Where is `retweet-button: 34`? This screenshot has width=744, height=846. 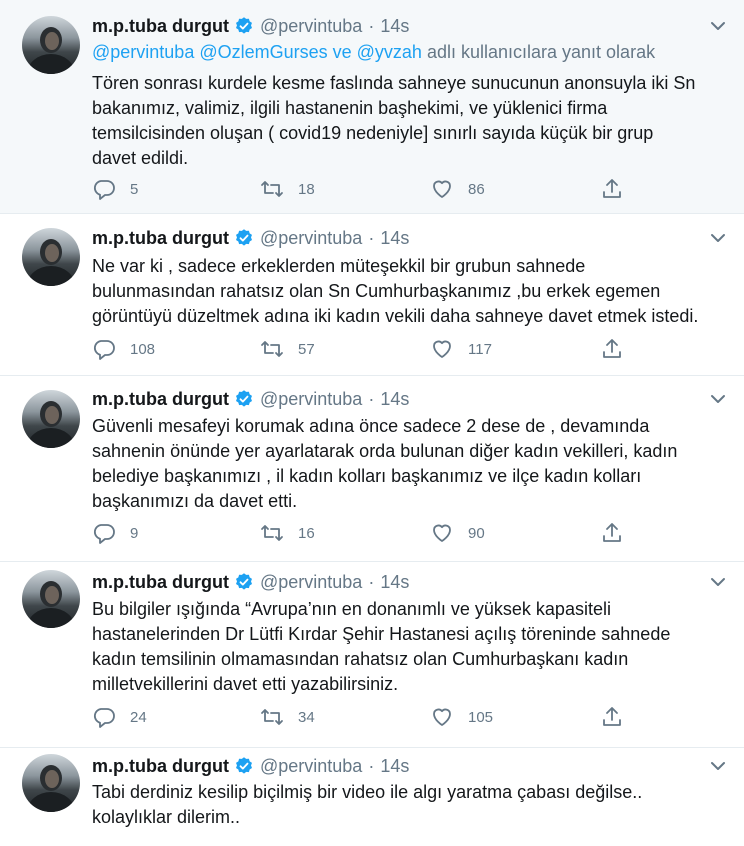 retweet-button: 34 is located at coordinates (287, 717).